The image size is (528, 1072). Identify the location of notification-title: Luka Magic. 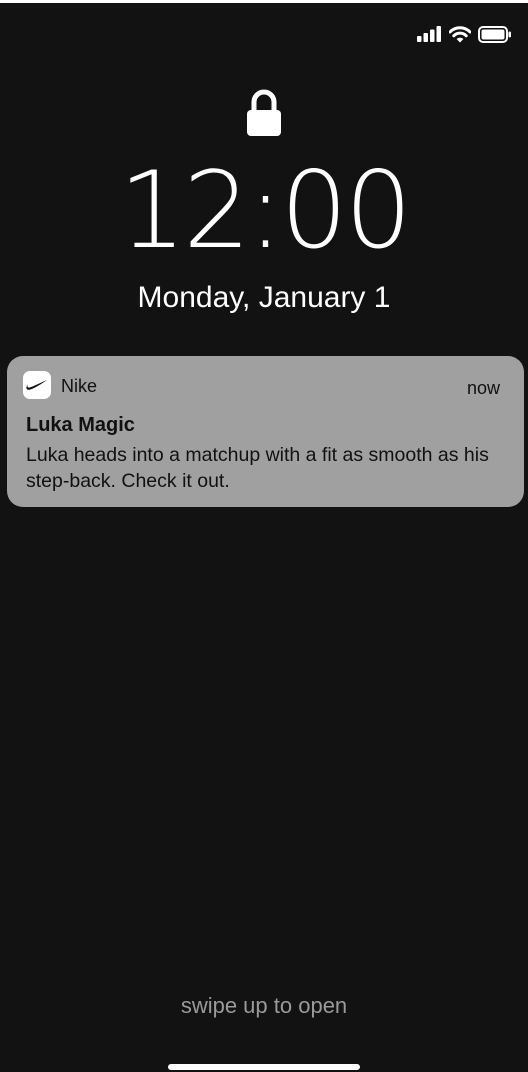
(80, 425).